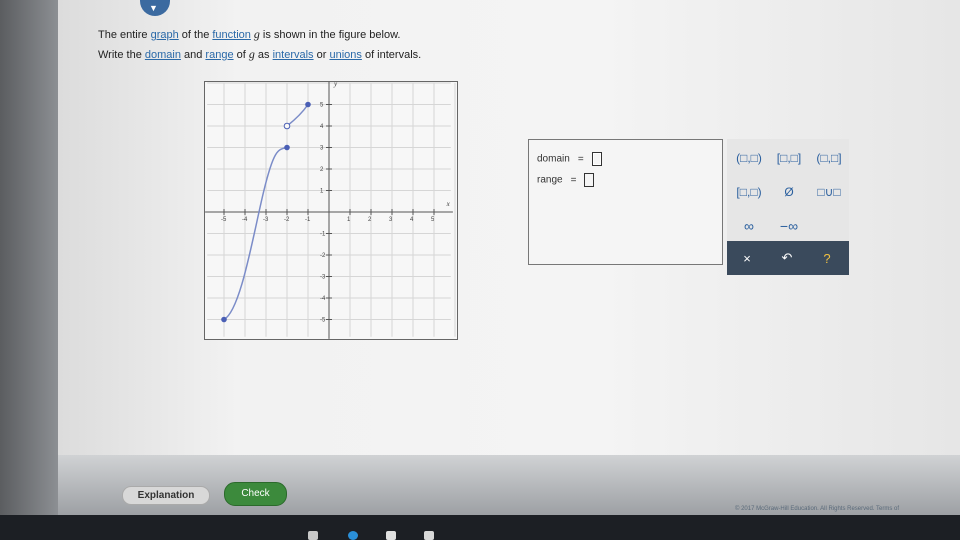  I want to click on domain-input, so click(596, 159).